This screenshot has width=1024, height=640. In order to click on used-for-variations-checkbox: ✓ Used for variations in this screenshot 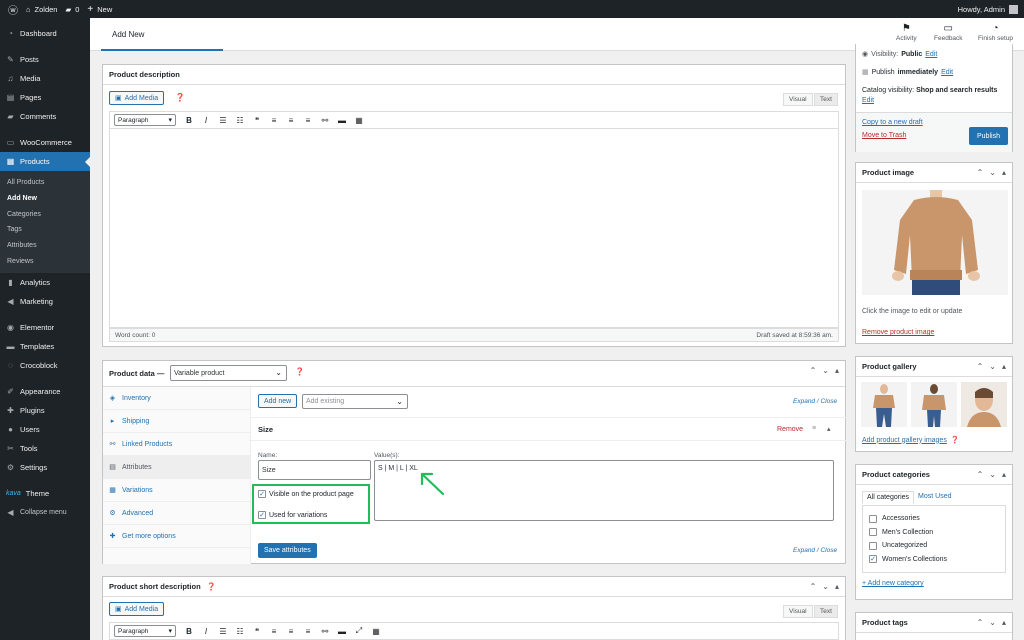, I will do `click(292, 515)`.